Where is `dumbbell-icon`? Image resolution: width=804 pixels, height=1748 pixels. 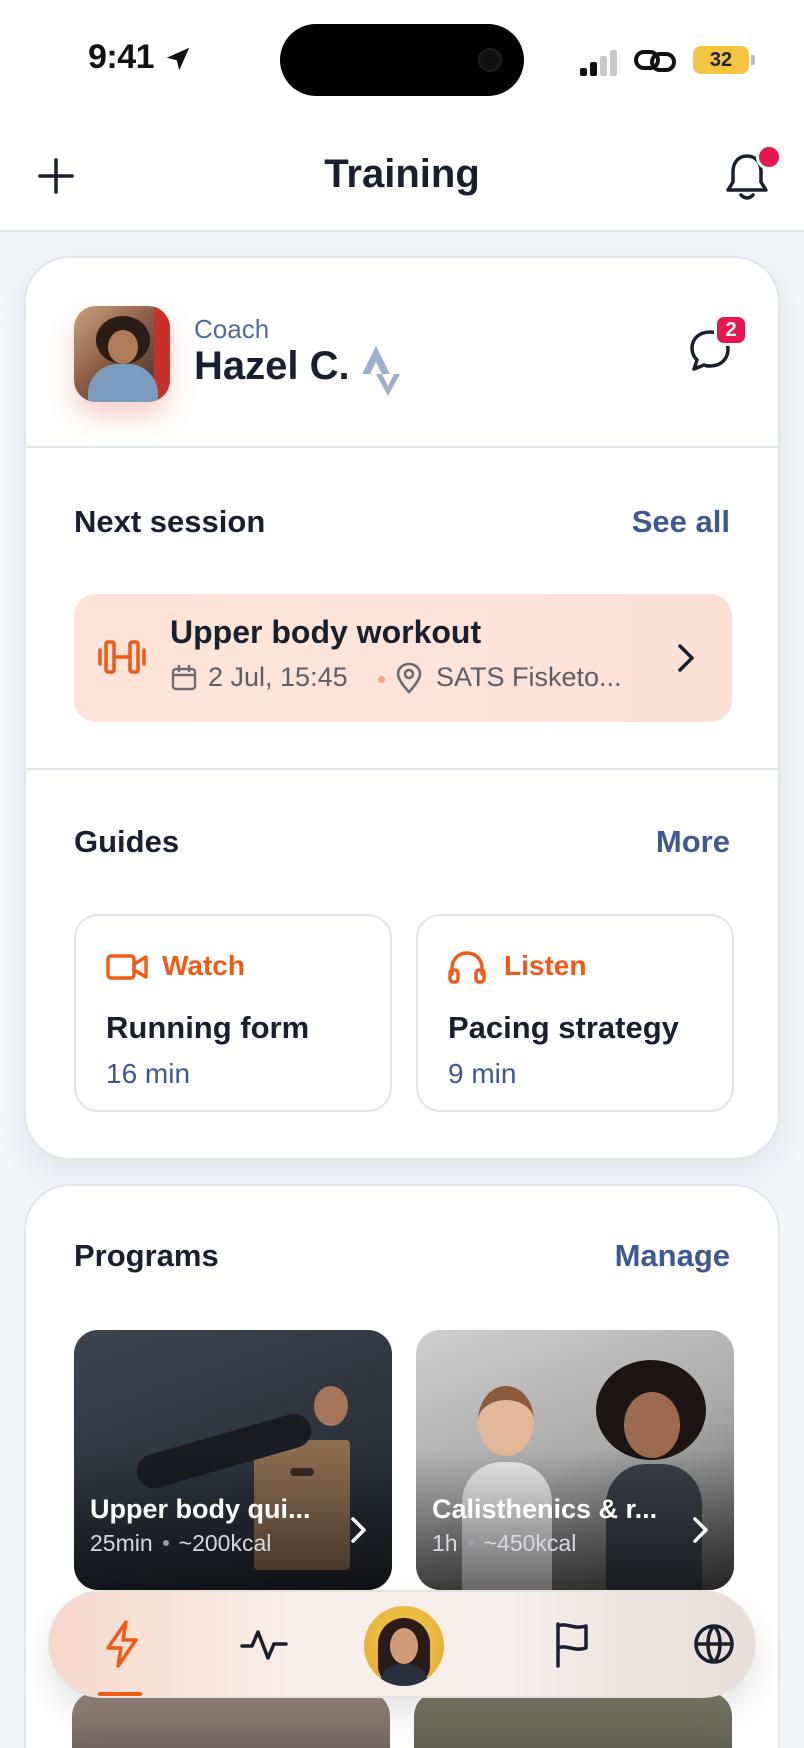
dumbbell-icon is located at coordinates (122, 657).